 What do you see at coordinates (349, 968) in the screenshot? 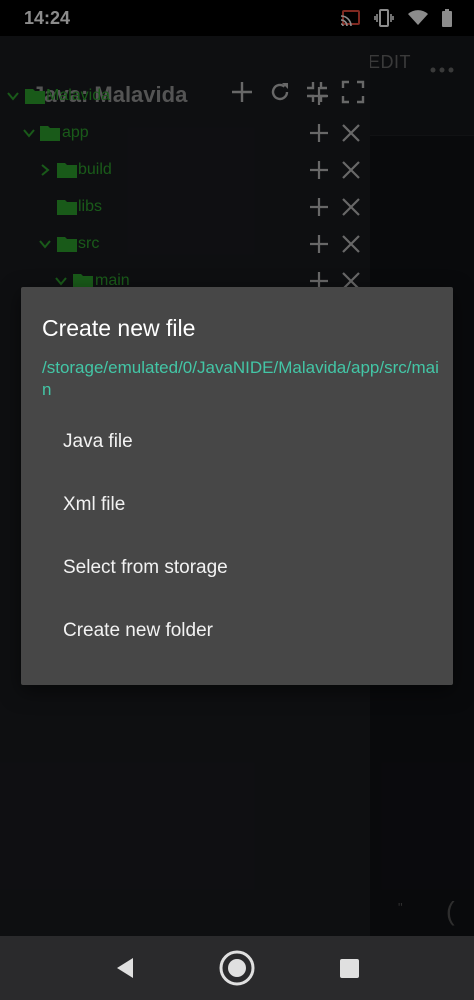
I see `recents-icon` at bounding box center [349, 968].